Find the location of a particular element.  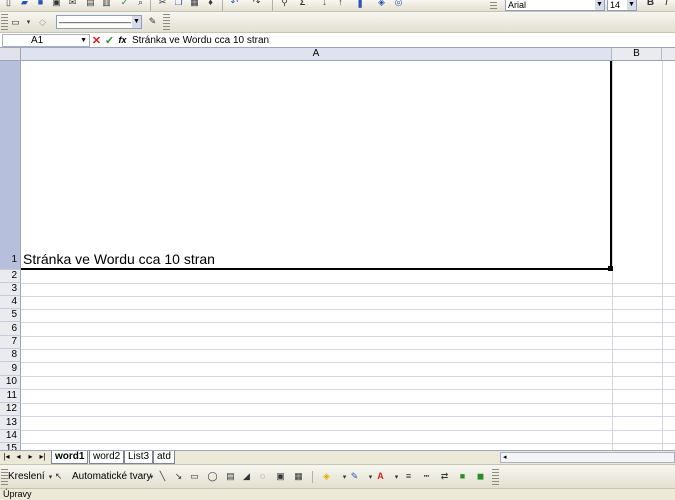

select-all-corner is located at coordinates (10, 54).